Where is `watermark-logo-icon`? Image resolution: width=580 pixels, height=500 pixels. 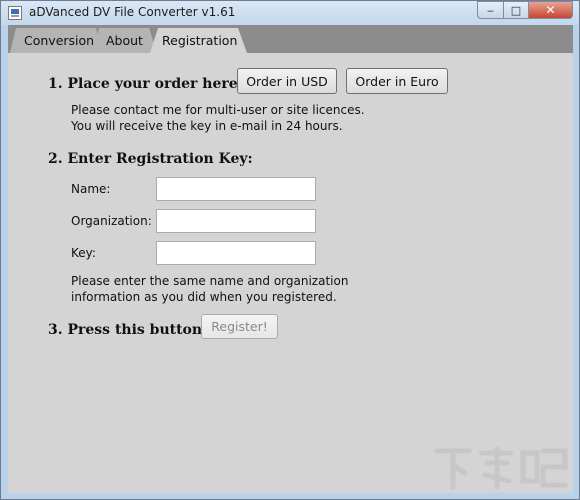 watermark-logo-icon is located at coordinates (501, 468).